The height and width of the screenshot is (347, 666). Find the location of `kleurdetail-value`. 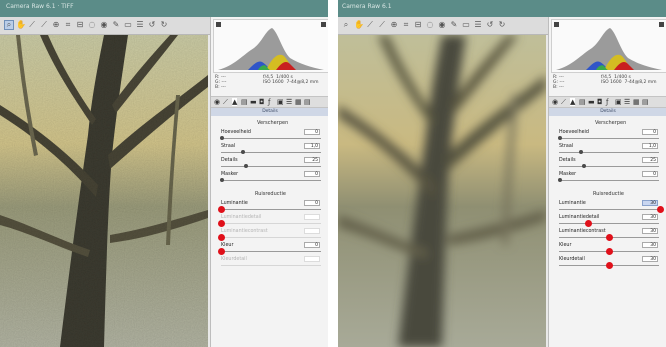

kleurdetail-value is located at coordinates (312, 259).